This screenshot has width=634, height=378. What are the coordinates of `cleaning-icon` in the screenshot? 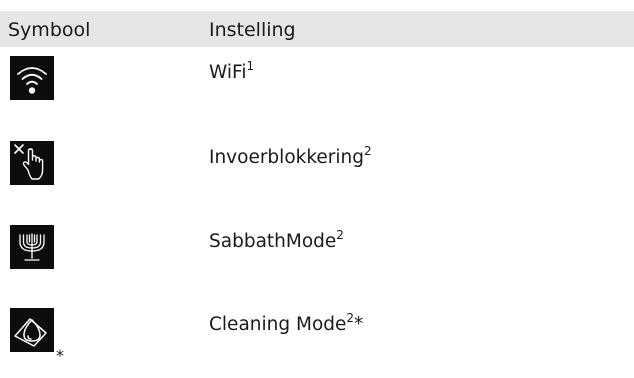 It's located at (32, 330).